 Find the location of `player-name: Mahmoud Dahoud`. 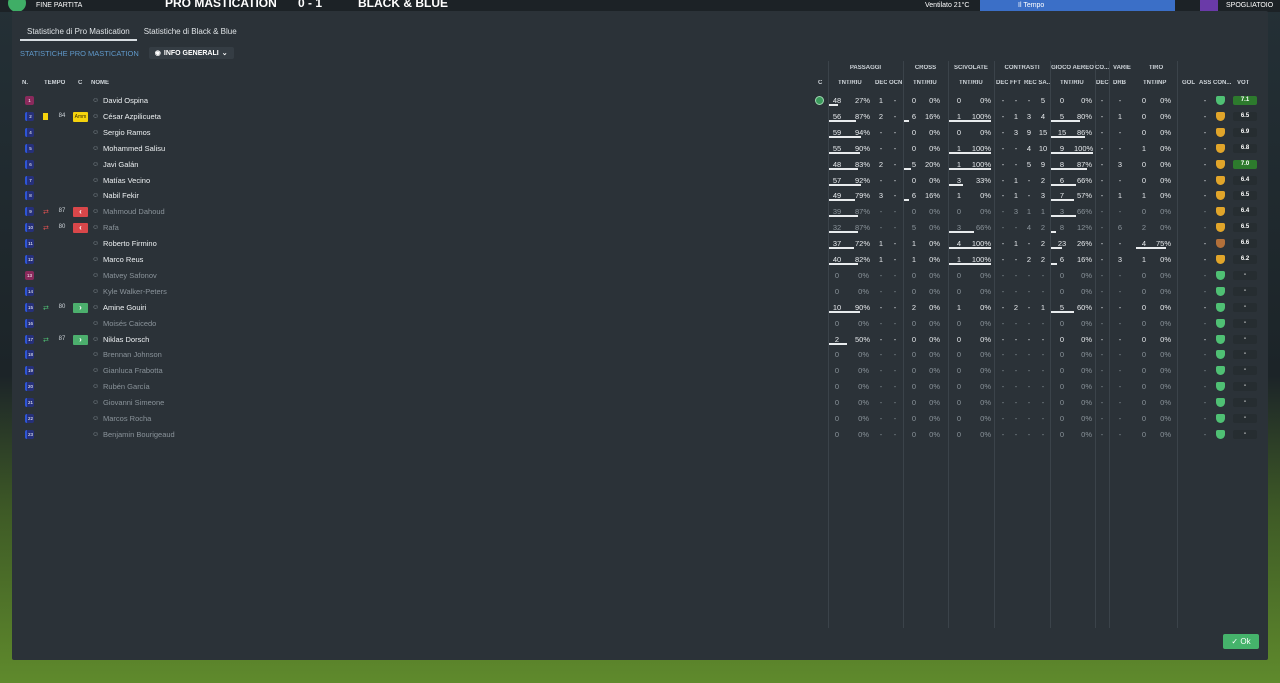

player-name: Mahmoud Dahoud is located at coordinates (134, 211).